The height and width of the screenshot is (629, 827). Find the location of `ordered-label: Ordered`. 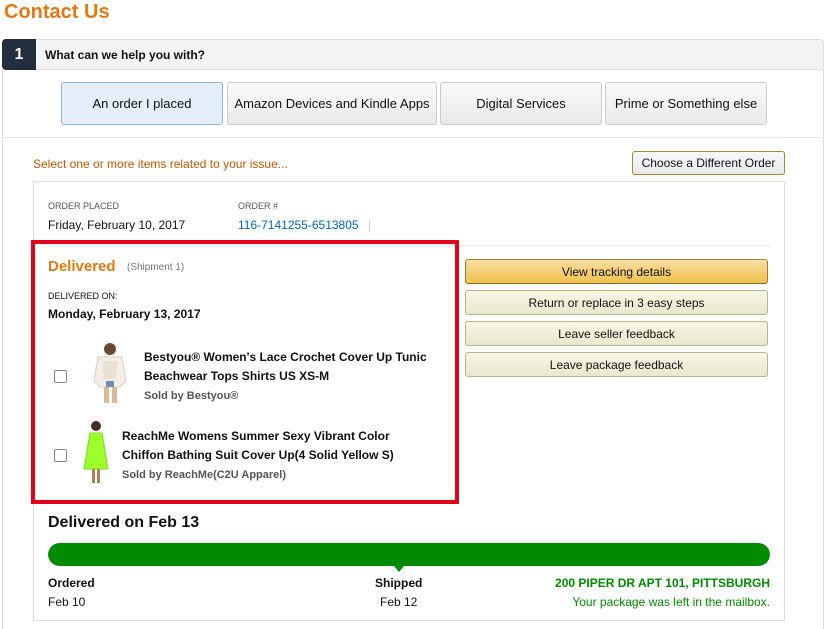

ordered-label: Ordered is located at coordinates (71, 583).